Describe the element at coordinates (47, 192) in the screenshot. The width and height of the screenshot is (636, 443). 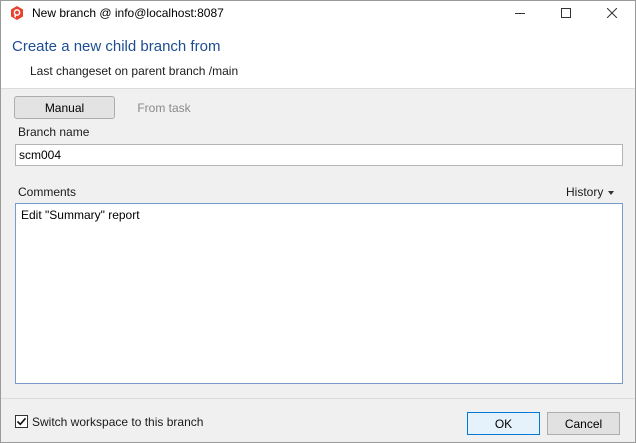
I see `comments-label: Comments` at that location.